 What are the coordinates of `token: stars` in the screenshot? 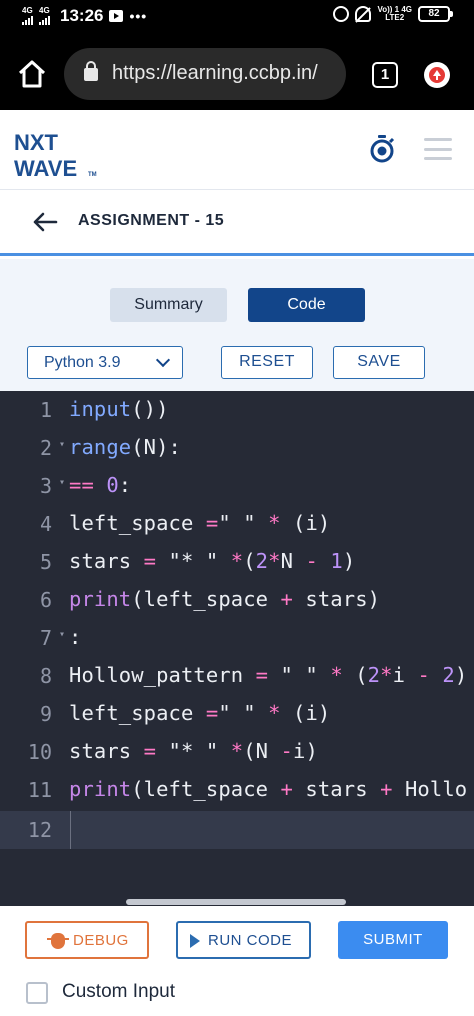 It's located at (106, 561).